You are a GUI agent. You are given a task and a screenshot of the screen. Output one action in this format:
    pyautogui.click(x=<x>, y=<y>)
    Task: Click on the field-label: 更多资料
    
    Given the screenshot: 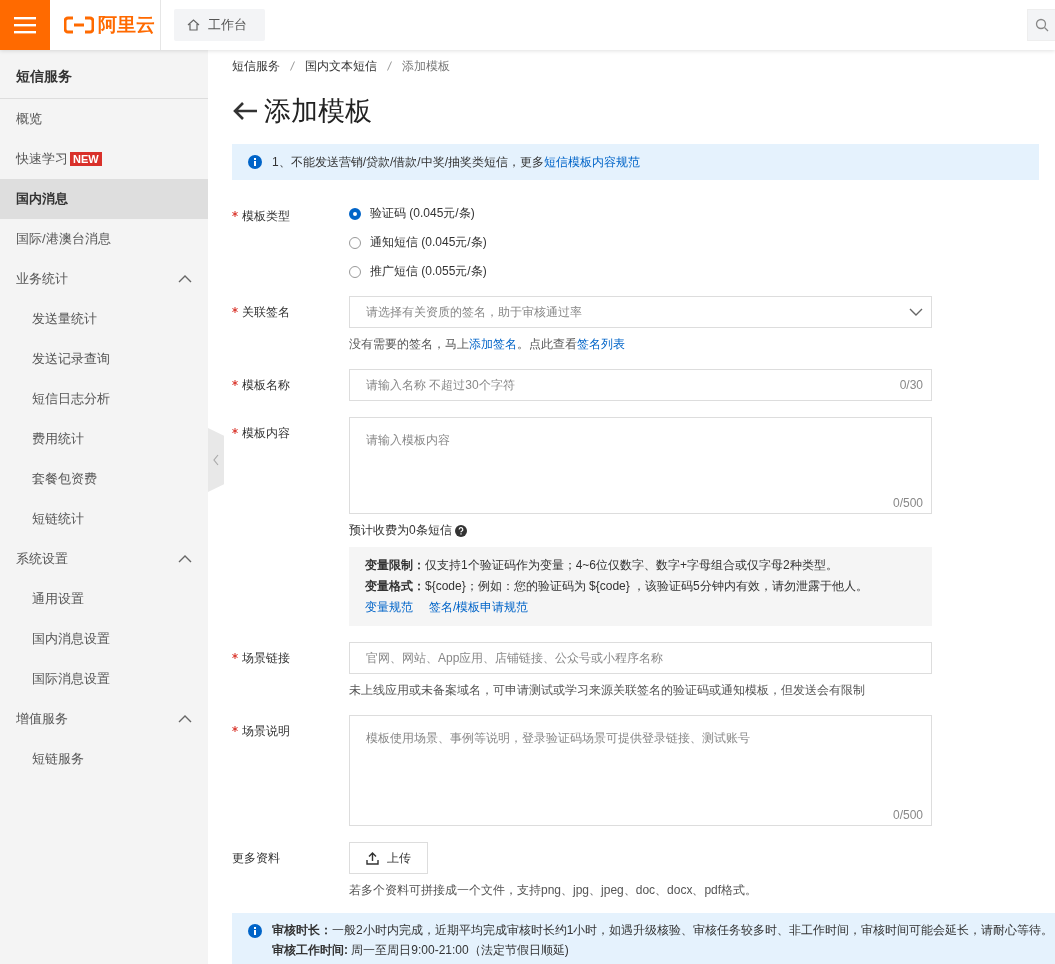 What is the action you would take?
    pyautogui.click(x=256, y=858)
    